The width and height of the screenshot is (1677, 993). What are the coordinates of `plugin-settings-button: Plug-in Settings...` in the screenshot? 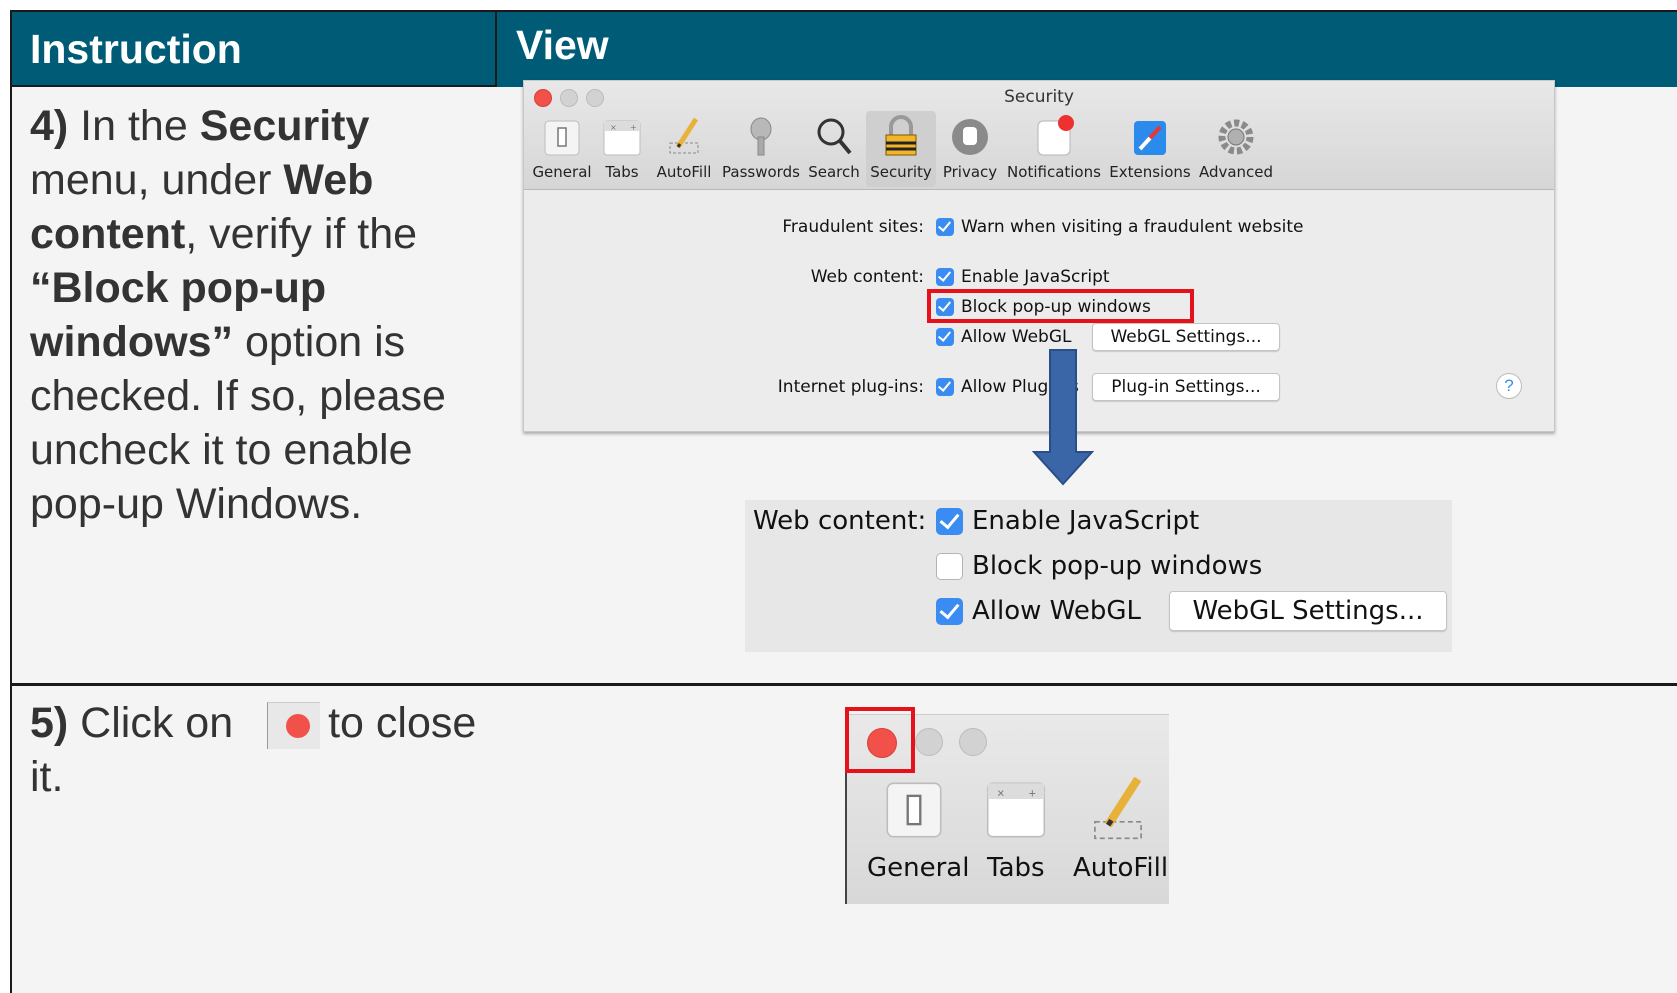 It's located at (1186, 387).